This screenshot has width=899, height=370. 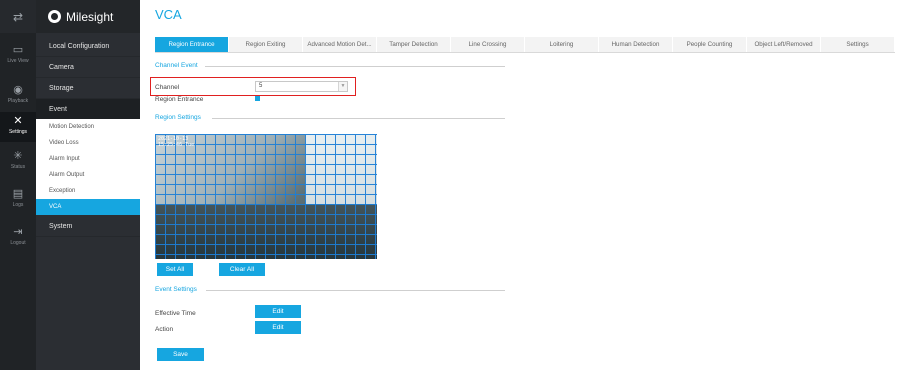 I want to click on rail-settings: ✕ Settings, so click(x=18, y=127).